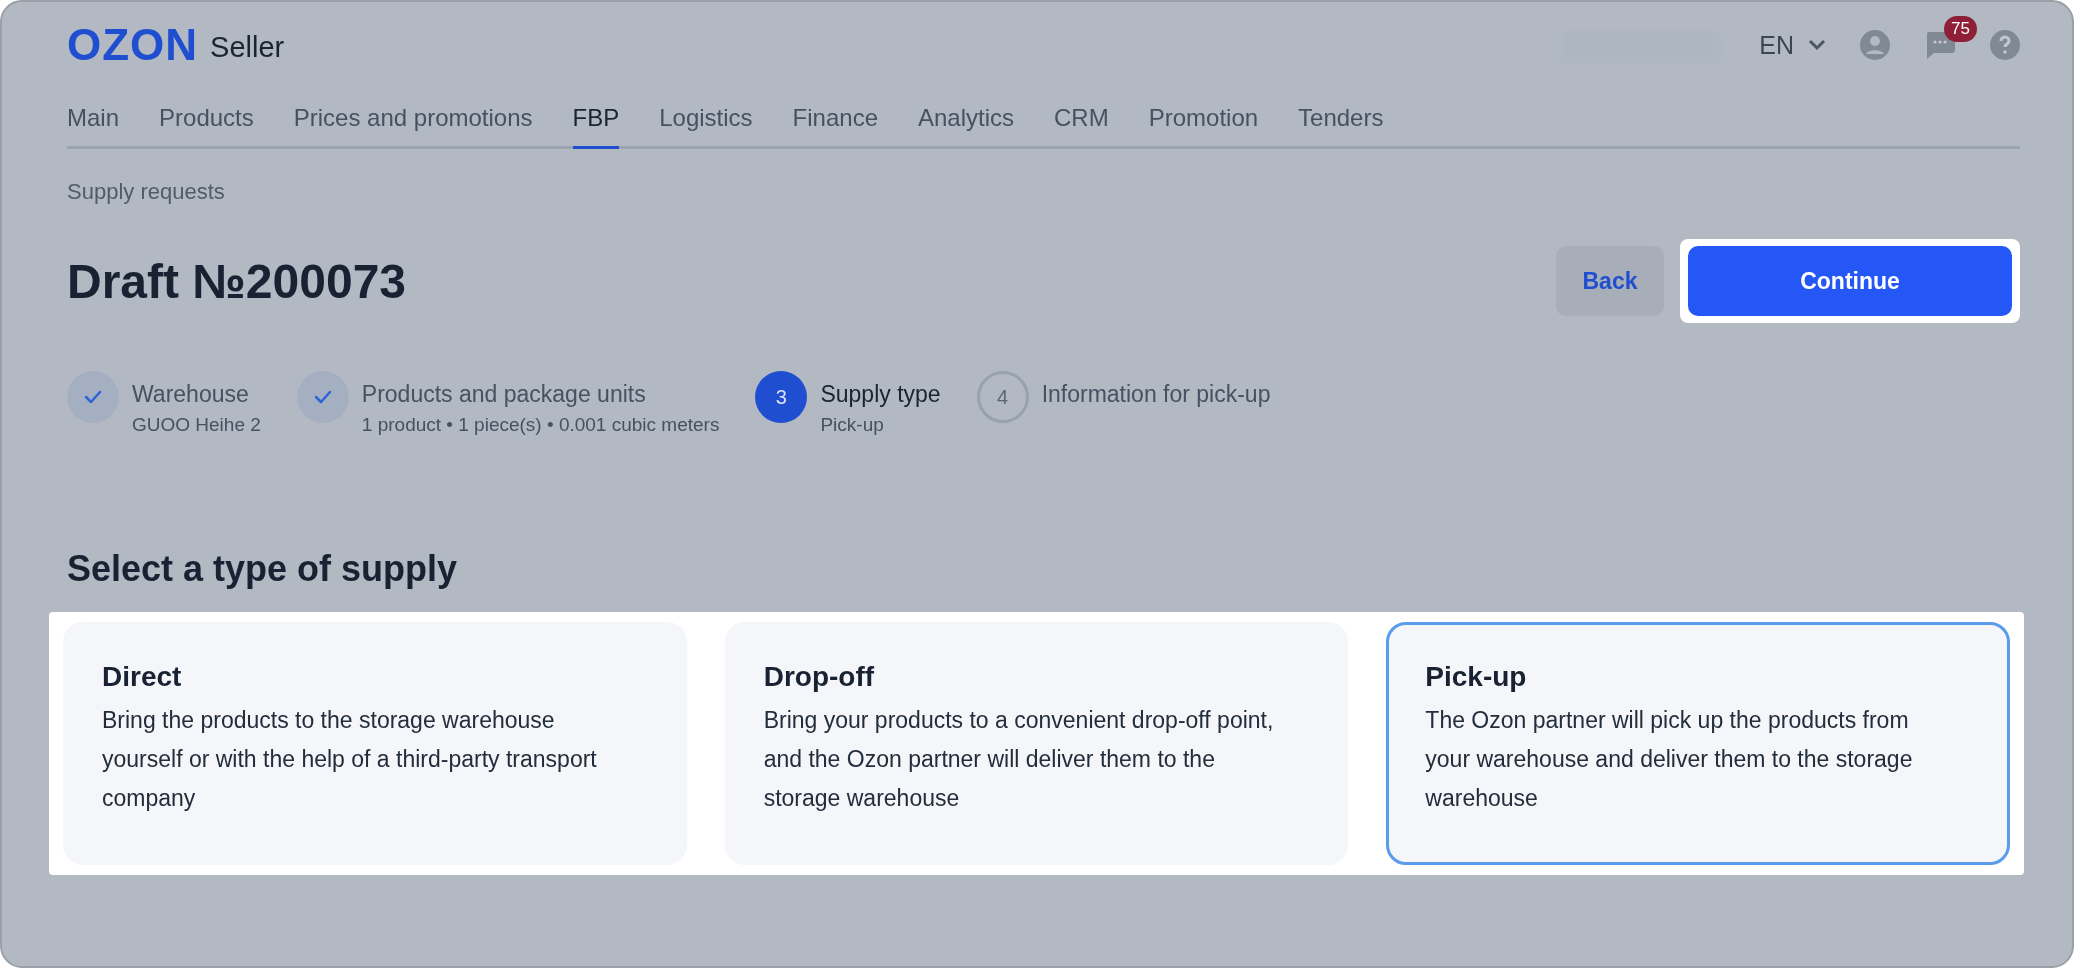  Describe the element at coordinates (196, 425) in the screenshot. I see `step-subtitle: GUOO Heihe 2` at that location.